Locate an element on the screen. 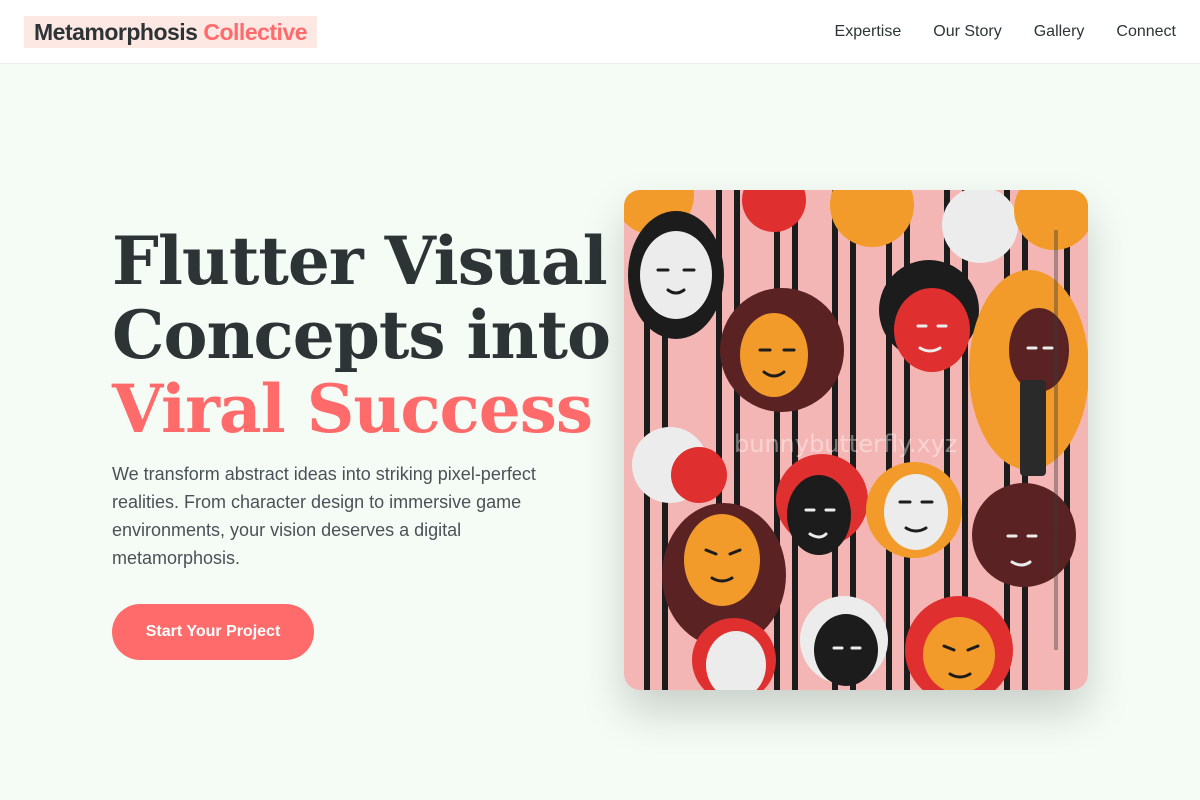 The width and height of the screenshot is (1200, 800). logo: Metamorphosis Collective is located at coordinates (171, 32).